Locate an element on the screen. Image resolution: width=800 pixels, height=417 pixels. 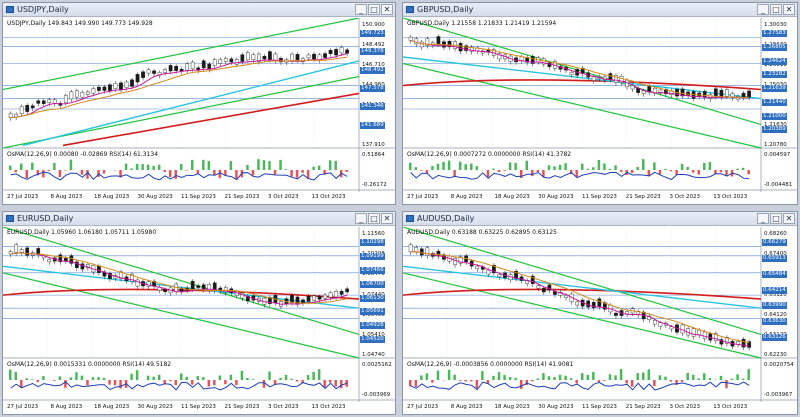
window-titlebar: AUDUSD,Daily _ □ ✕ is located at coordinates (600, 219).